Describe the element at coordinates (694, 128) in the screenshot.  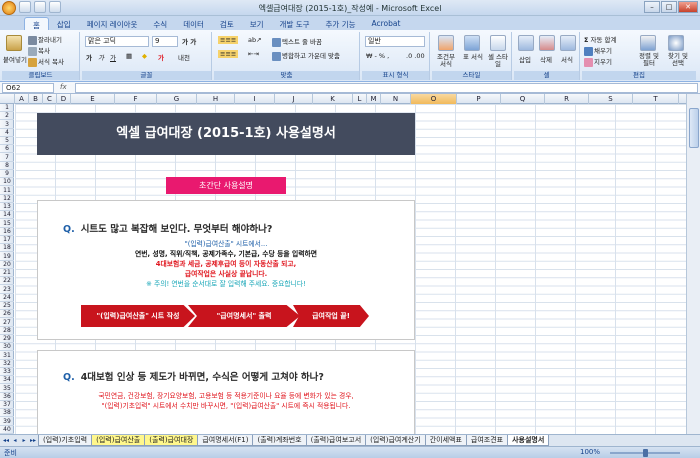
I see `scroll-thumb` at that location.